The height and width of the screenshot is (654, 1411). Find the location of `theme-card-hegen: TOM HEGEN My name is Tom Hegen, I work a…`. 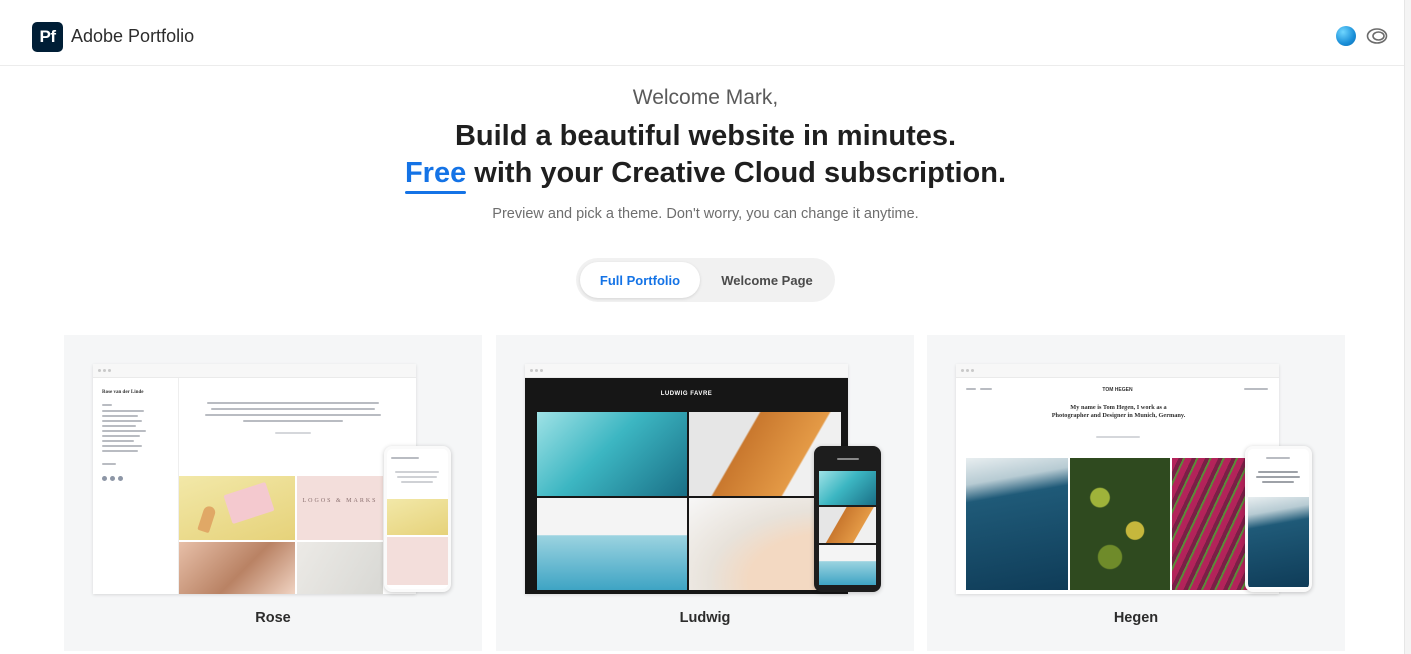

theme-card-hegen: TOM HEGEN My name is Tom Hegen, I work a… is located at coordinates (1136, 493).